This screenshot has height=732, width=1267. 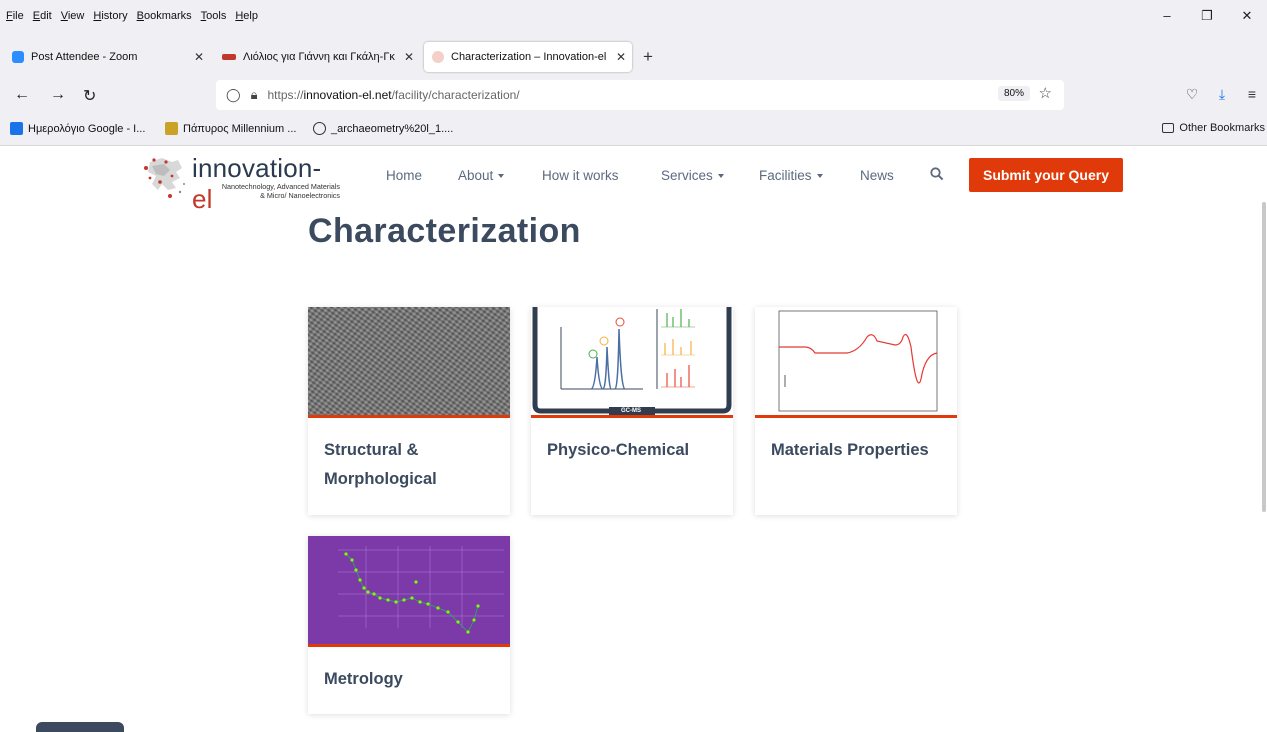 I want to click on card-caption-line-2: Morphological, so click(x=380, y=479).